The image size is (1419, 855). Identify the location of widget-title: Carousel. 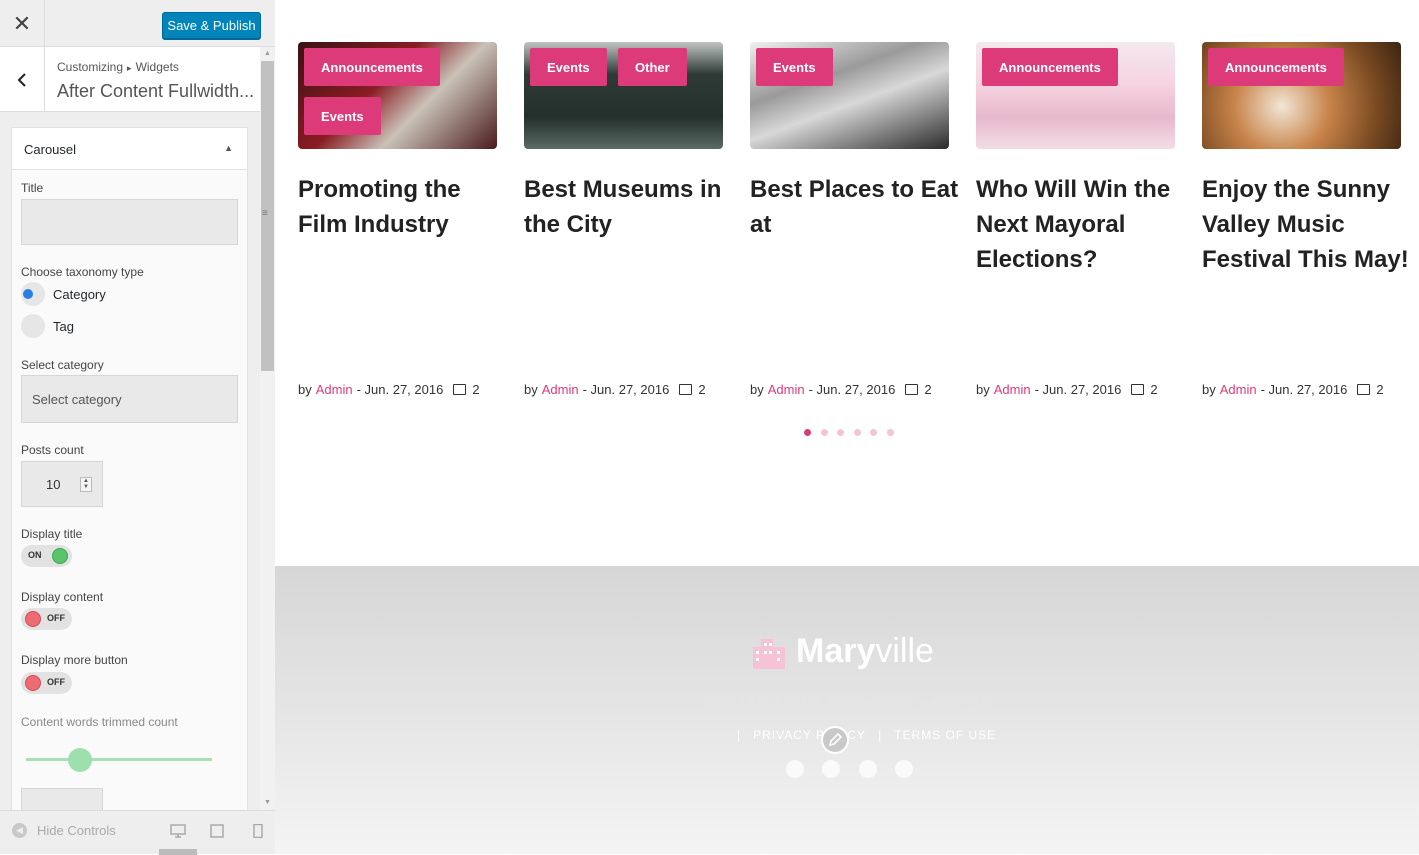
(50, 149).